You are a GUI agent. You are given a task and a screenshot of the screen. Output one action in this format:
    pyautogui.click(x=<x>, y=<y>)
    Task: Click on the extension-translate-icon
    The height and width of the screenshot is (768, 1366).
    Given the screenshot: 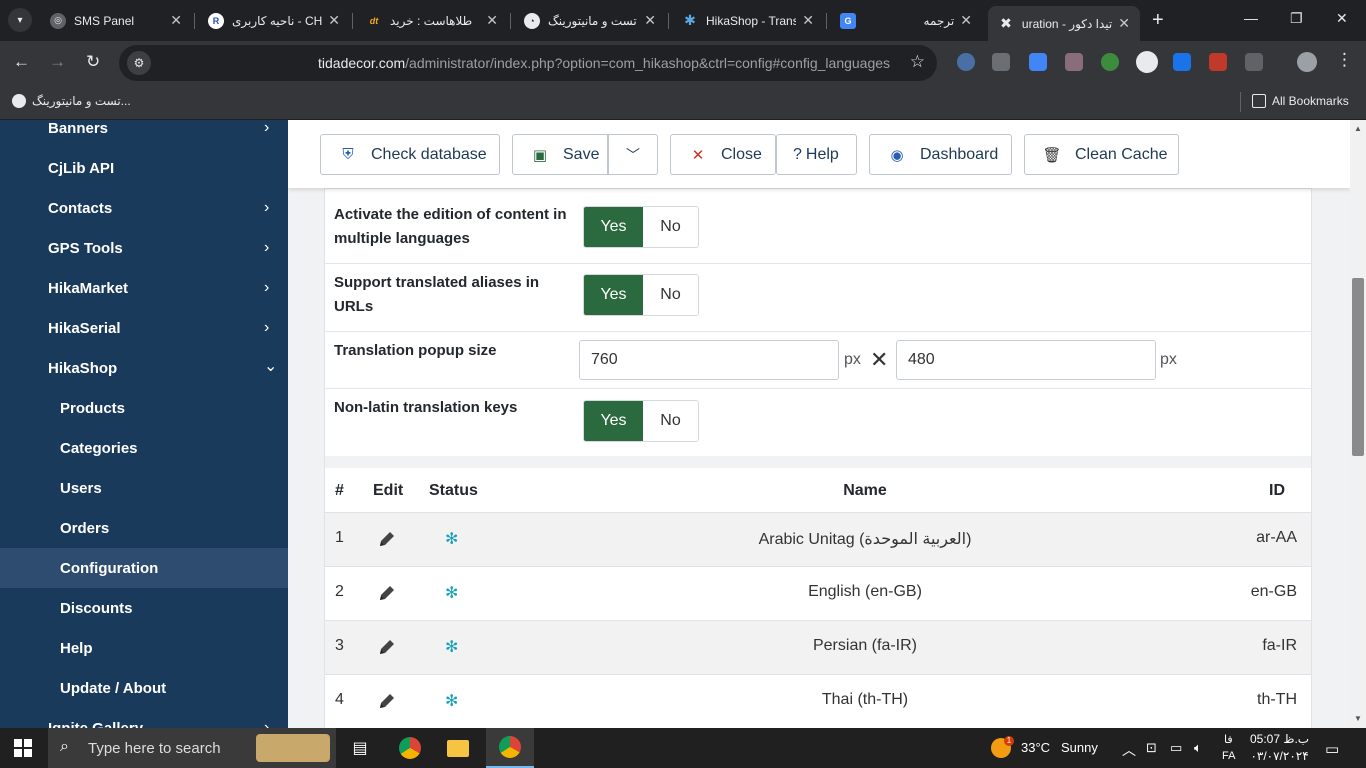 What is the action you would take?
    pyautogui.click(x=1038, y=62)
    